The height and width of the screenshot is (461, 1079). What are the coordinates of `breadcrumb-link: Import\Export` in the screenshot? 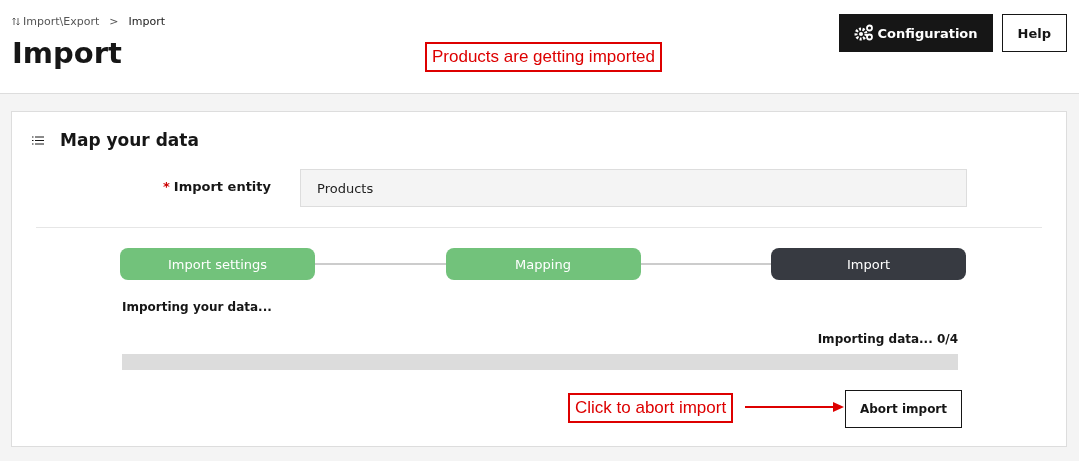 It's located at (56, 21).